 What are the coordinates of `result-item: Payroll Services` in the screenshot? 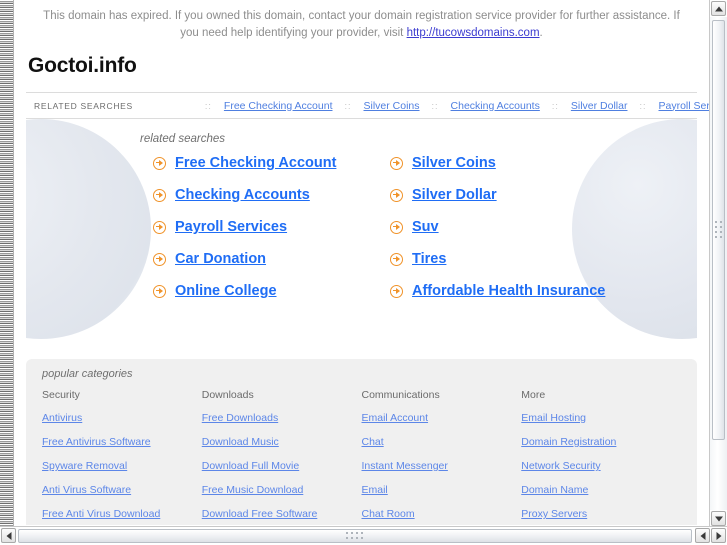 It's located at (271, 227).